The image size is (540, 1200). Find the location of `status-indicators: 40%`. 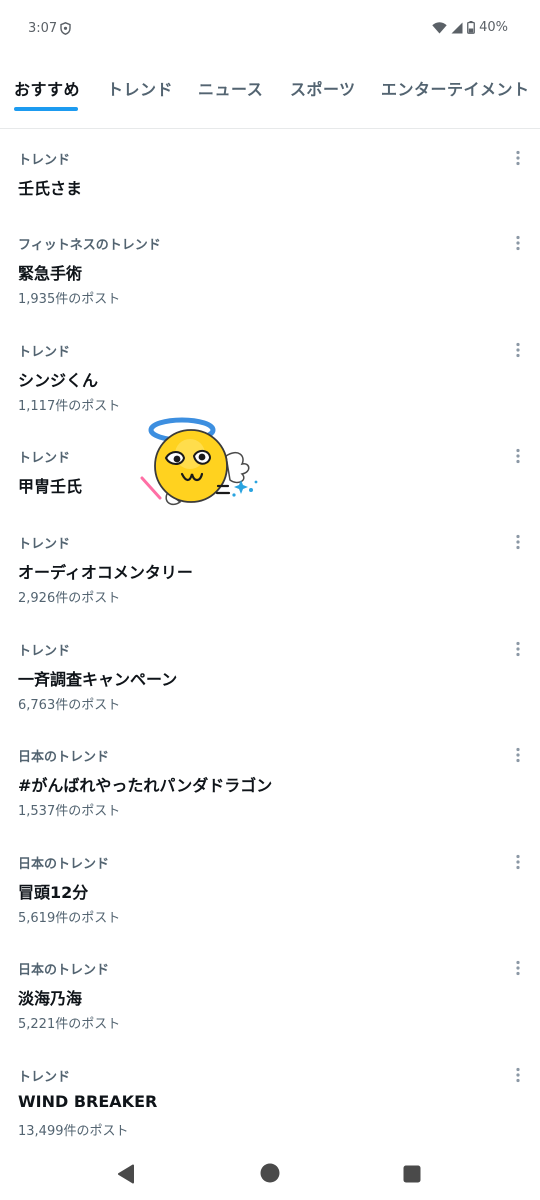

status-indicators: 40% is located at coordinates (470, 27).